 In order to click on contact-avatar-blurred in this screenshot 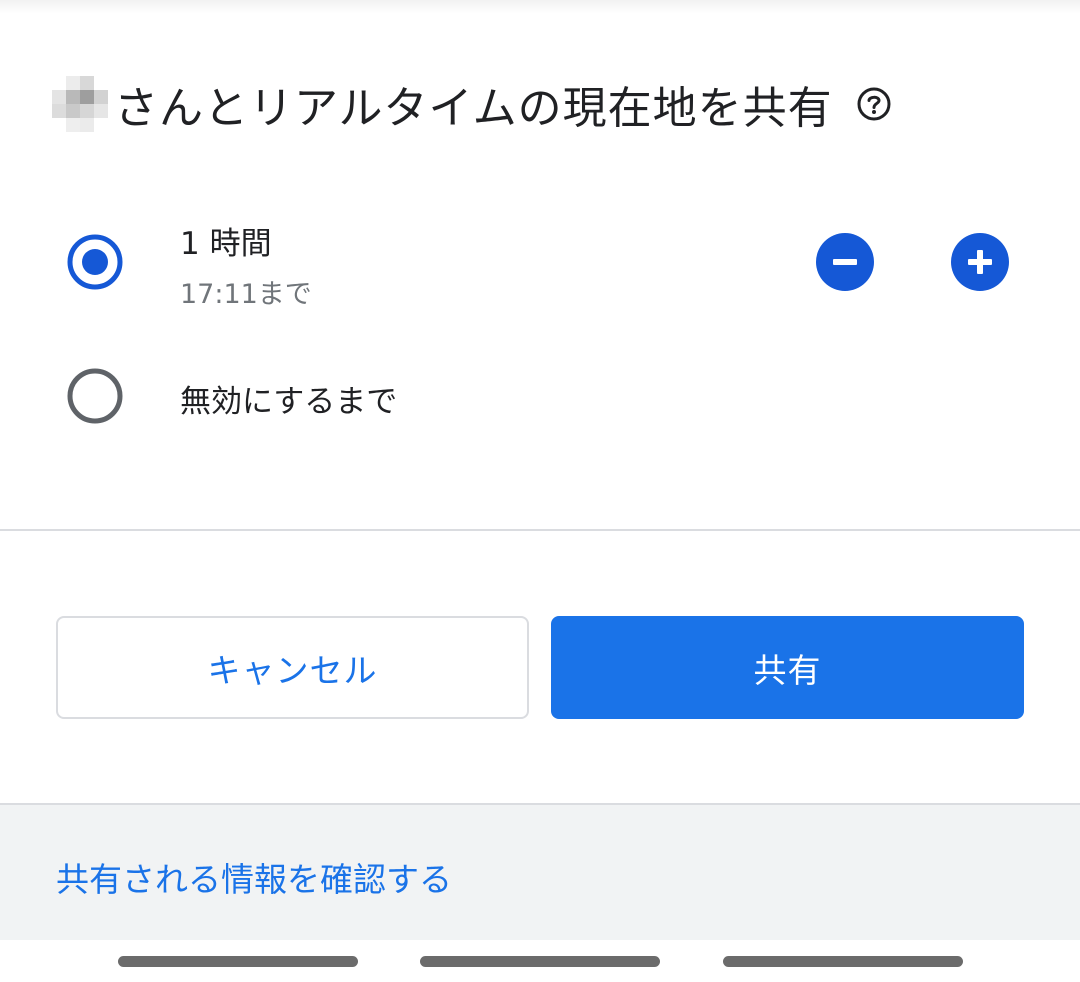, I will do `click(80, 104)`.